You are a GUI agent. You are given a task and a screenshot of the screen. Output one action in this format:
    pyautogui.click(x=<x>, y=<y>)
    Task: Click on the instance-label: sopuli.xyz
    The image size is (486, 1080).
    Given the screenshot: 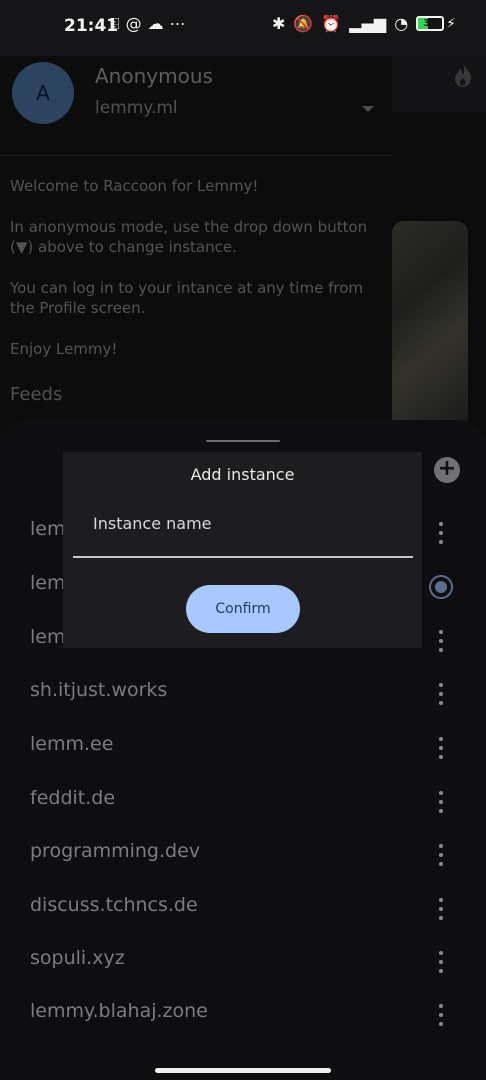 What is the action you would take?
    pyautogui.click(x=77, y=958)
    